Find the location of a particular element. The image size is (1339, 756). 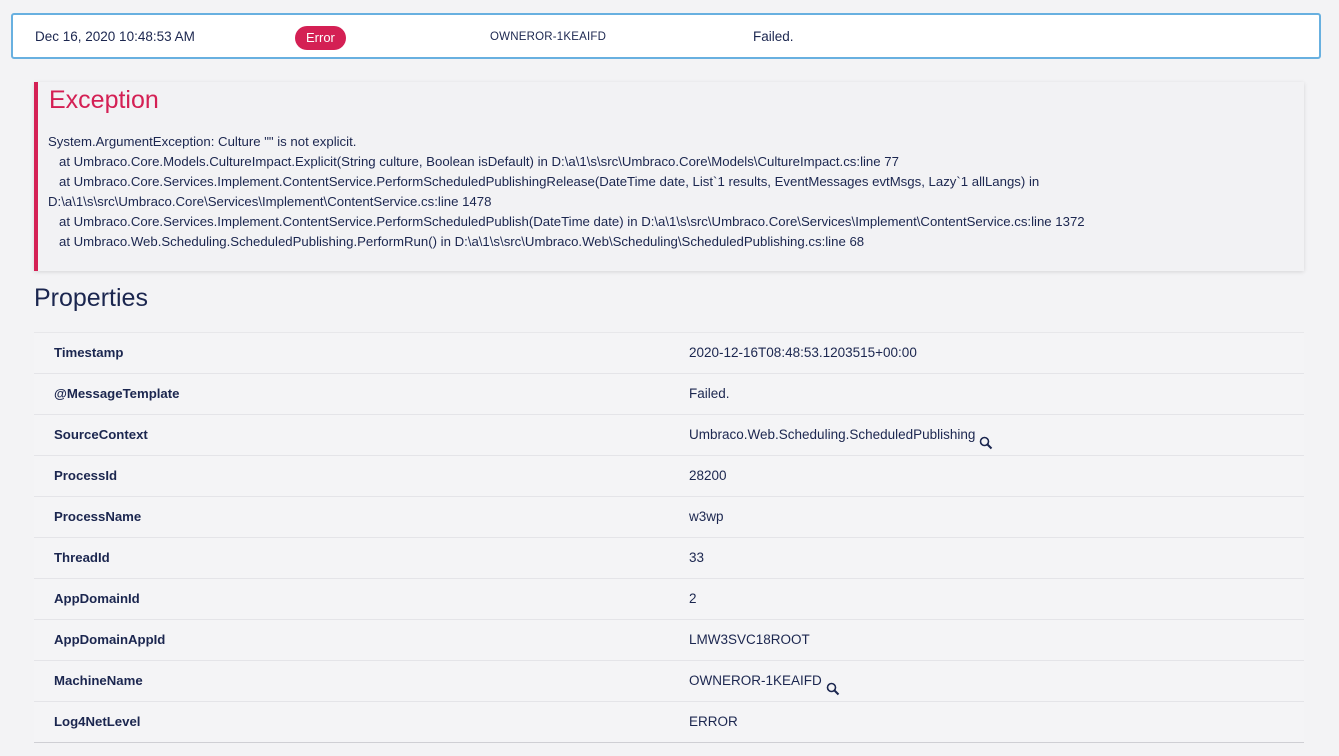

property-row-processname: ProcessName w3wp is located at coordinates (669, 517).